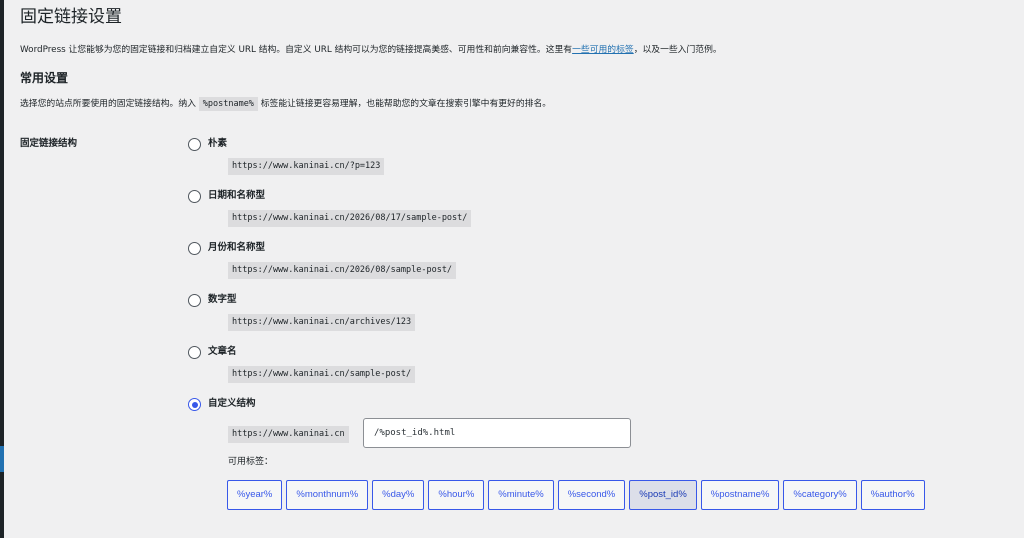 Image resolution: width=1024 pixels, height=538 pixels. What do you see at coordinates (222, 352) in the screenshot?
I see `post-name-label: 文章名` at bounding box center [222, 352].